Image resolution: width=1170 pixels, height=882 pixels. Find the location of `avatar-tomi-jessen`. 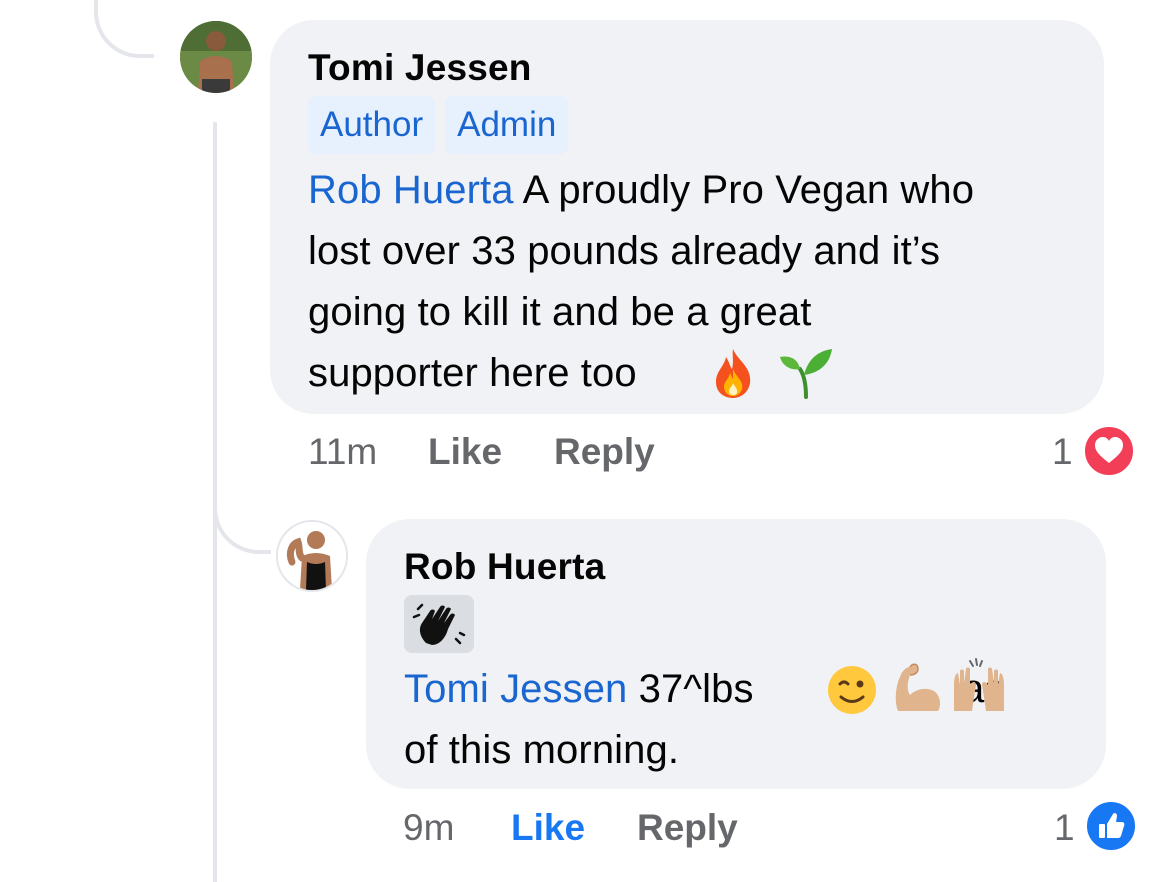

avatar-tomi-jessen is located at coordinates (216, 57).